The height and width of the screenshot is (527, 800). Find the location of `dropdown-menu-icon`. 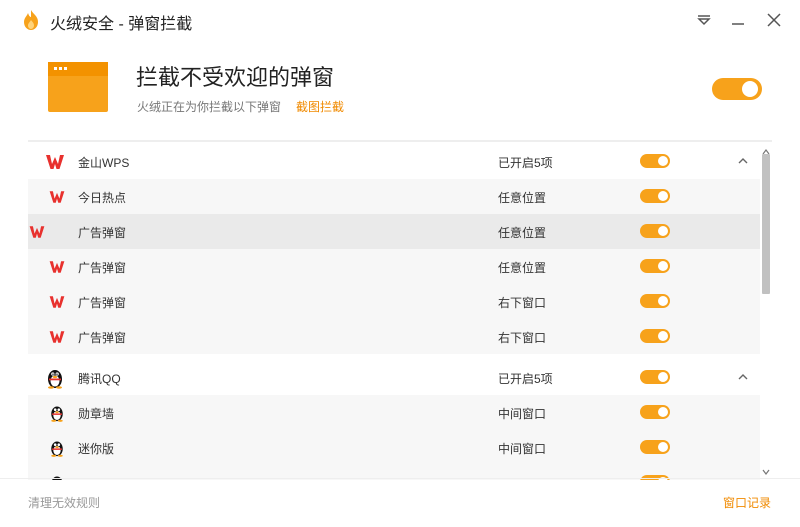

dropdown-menu-icon is located at coordinates (704, 20).